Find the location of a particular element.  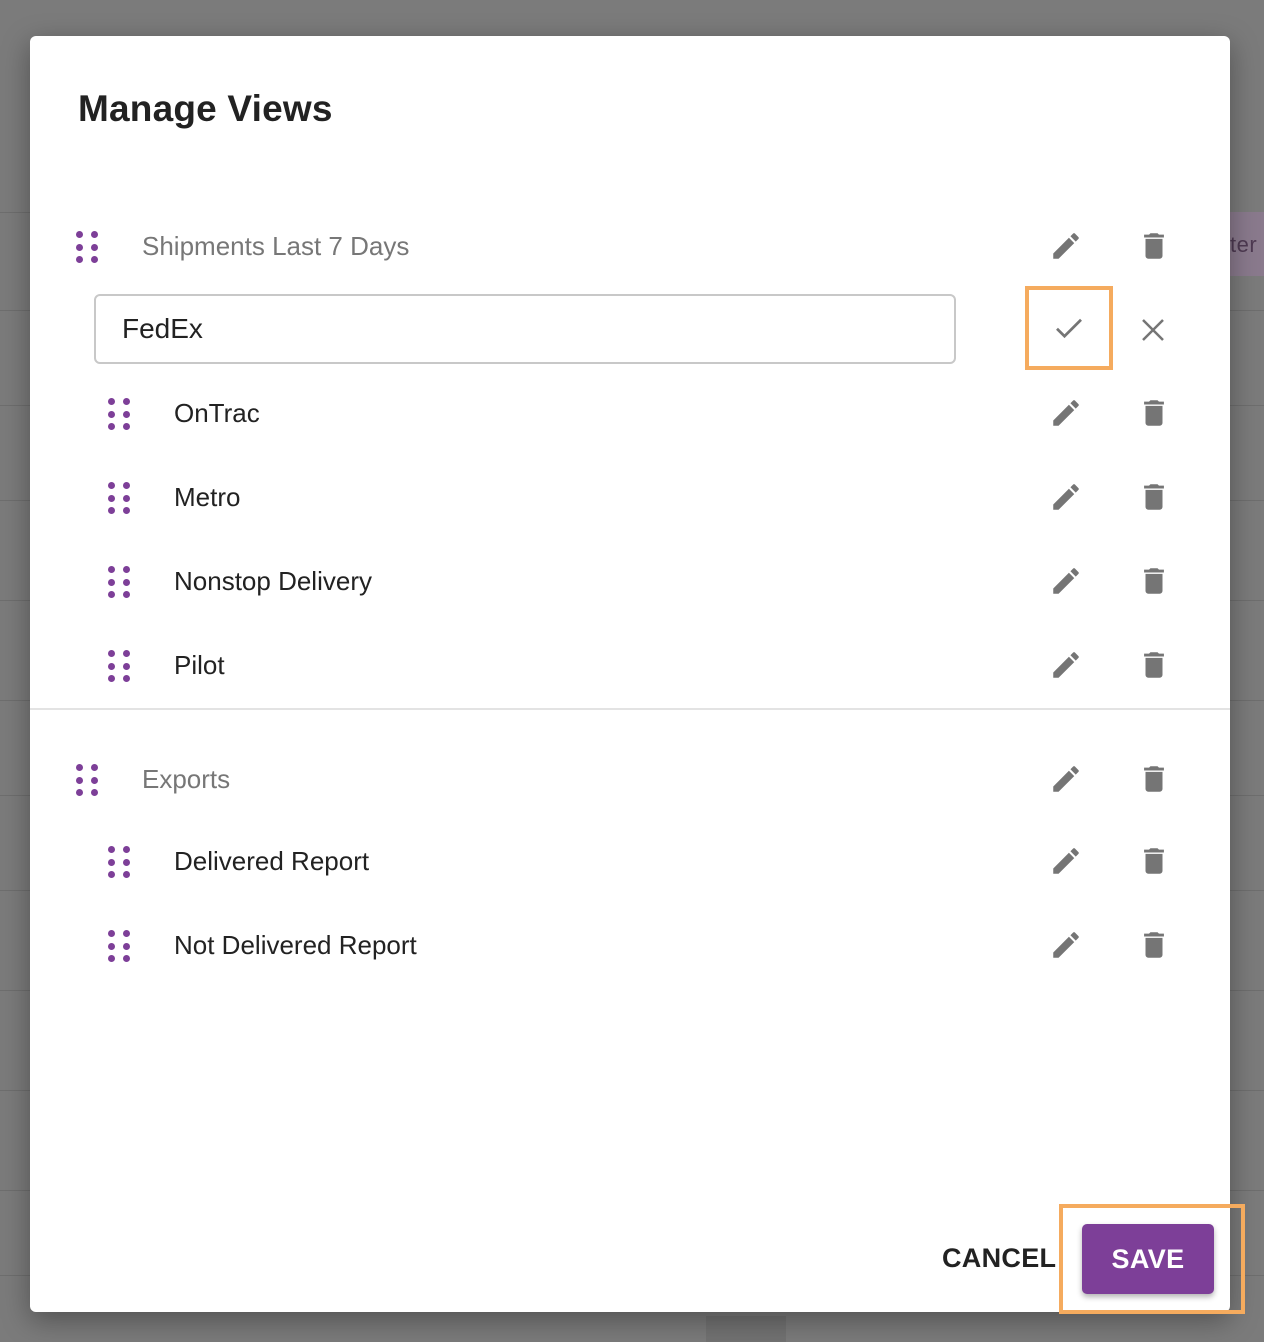

group-row: Shipments Last 7 Days is located at coordinates (630, 246).